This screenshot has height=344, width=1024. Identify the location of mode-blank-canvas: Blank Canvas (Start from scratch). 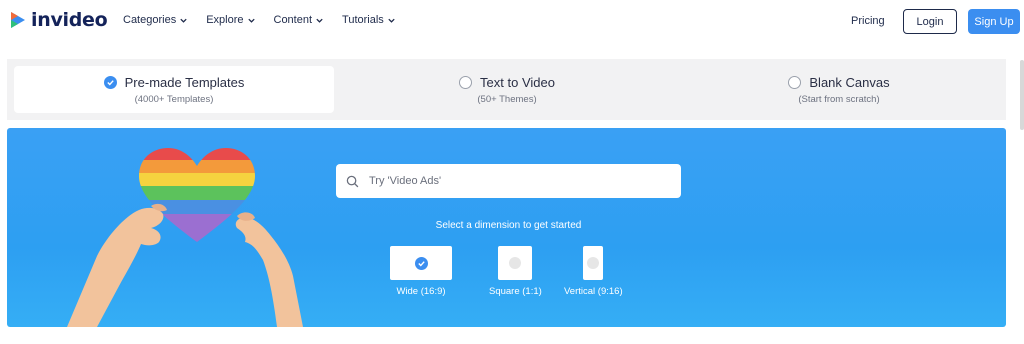
(839, 89).